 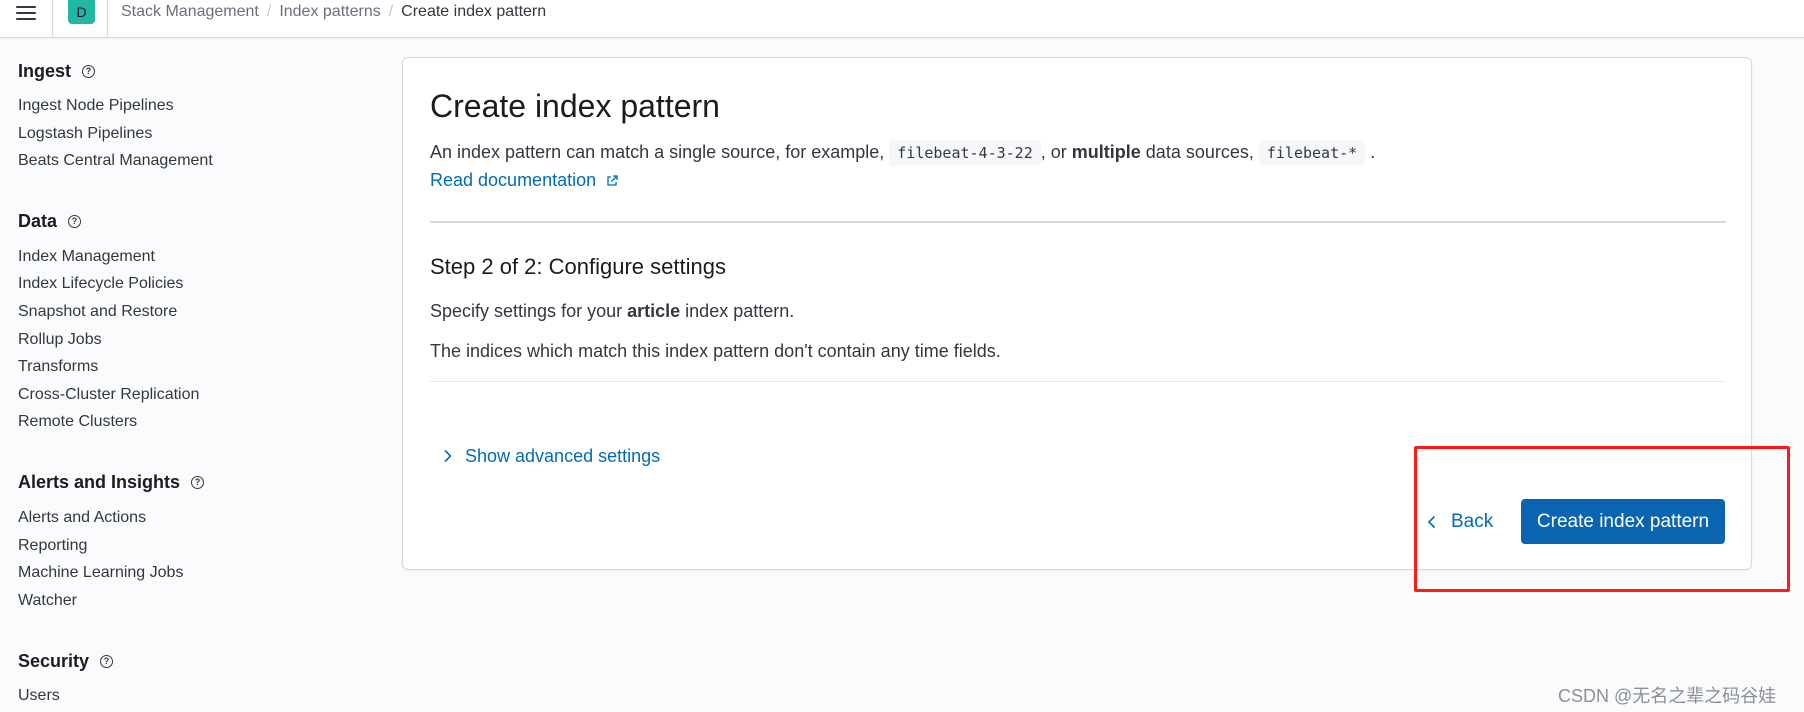 I want to click on external-link-icon, so click(x=612, y=180).